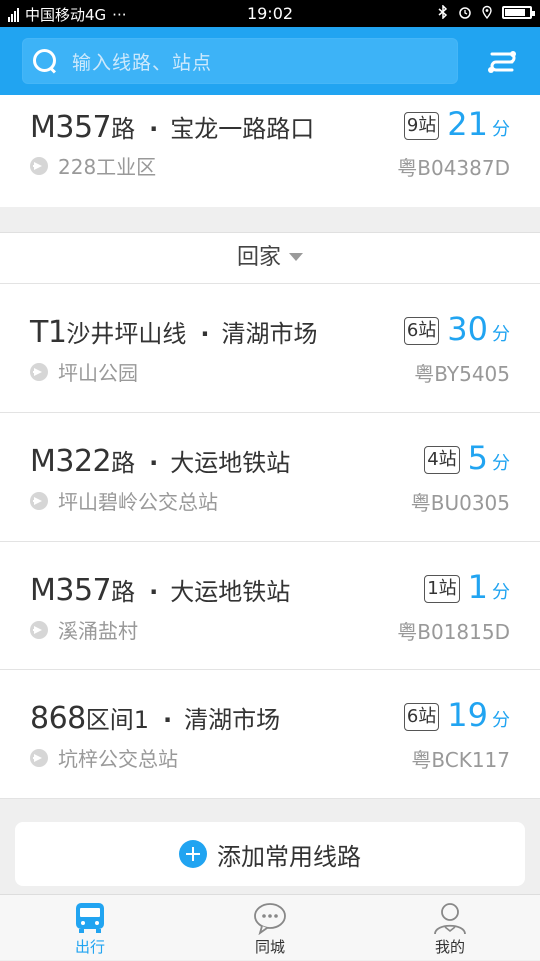  Describe the element at coordinates (89, 947) in the screenshot. I see `tab-label: 出行` at that location.